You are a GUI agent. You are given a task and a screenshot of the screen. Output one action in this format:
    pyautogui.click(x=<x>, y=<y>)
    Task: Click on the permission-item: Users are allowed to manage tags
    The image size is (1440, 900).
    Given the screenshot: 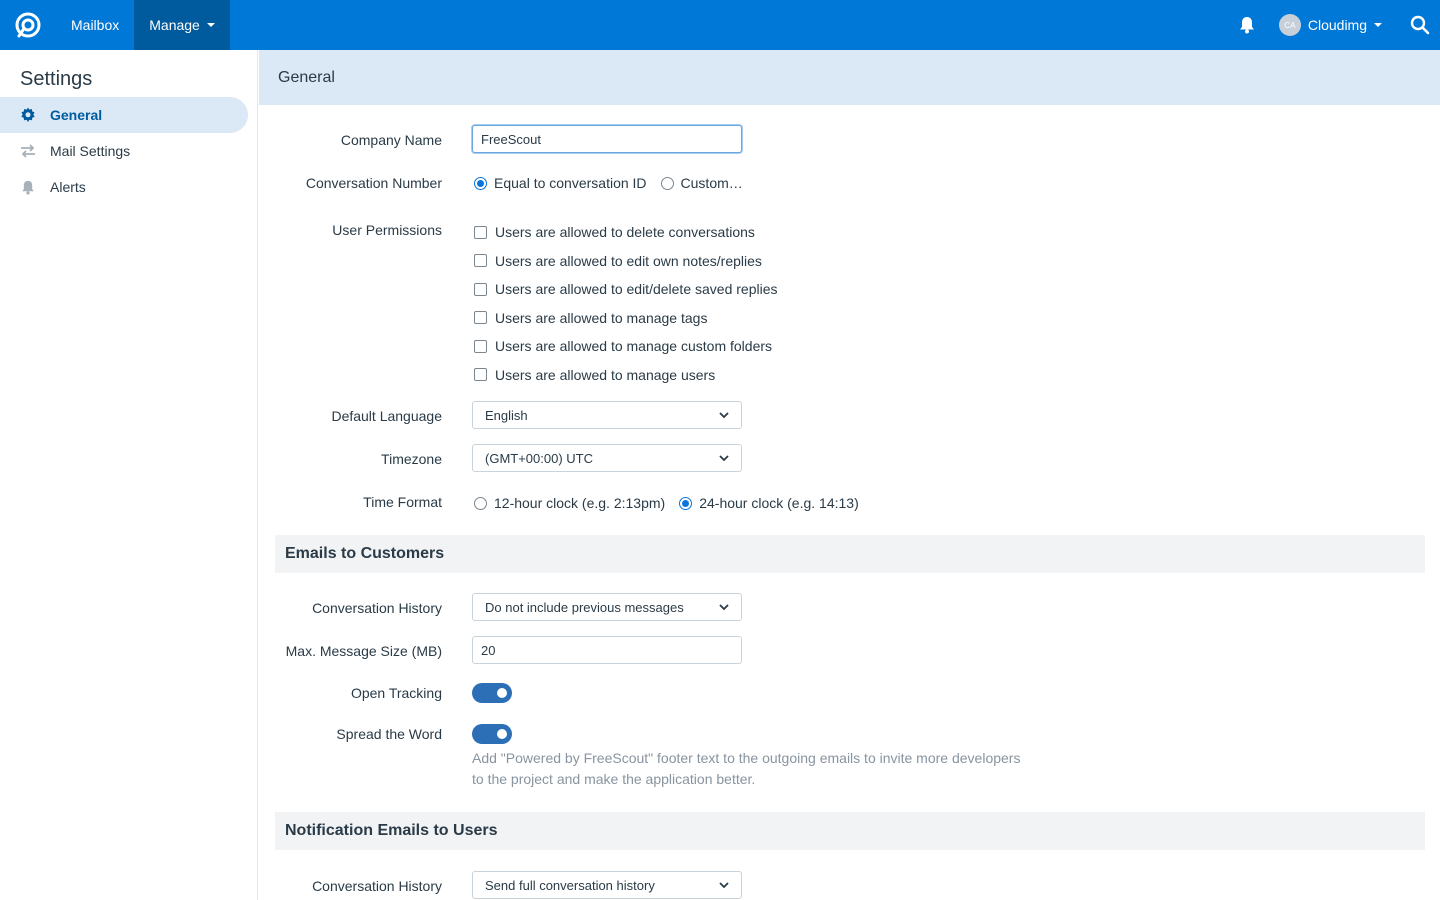 What is the action you would take?
    pyautogui.click(x=625, y=318)
    